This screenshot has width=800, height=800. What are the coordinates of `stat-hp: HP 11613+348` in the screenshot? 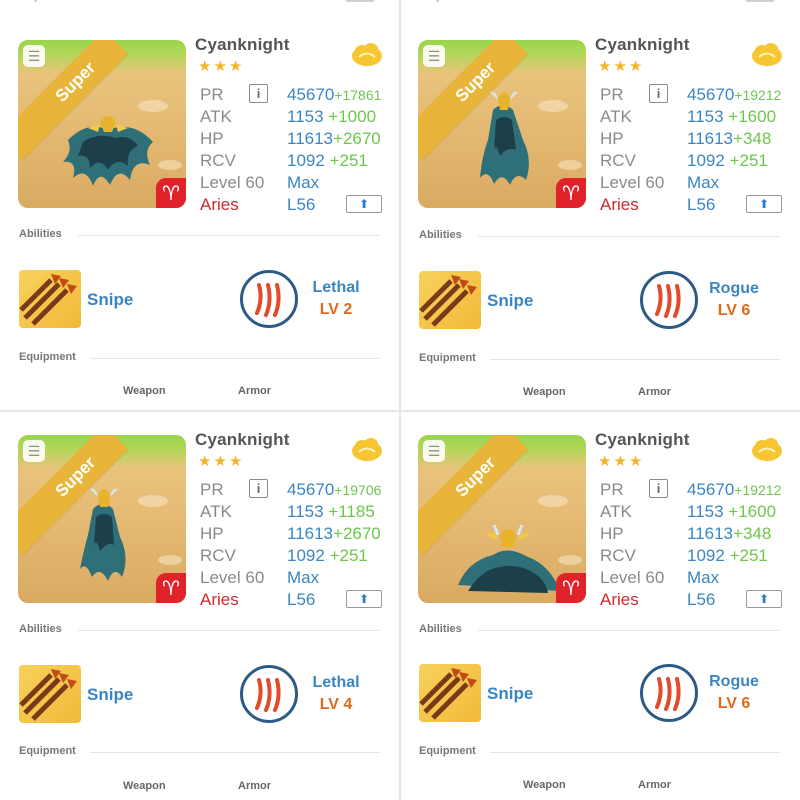 It's located at (695, 139).